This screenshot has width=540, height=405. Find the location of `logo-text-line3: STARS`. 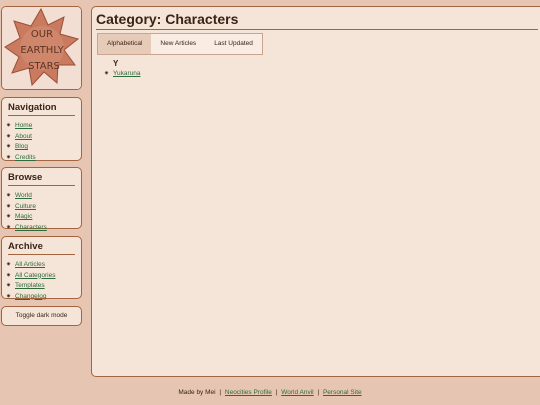

logo-text-line3: STARS is located at coordinates (44, 66).